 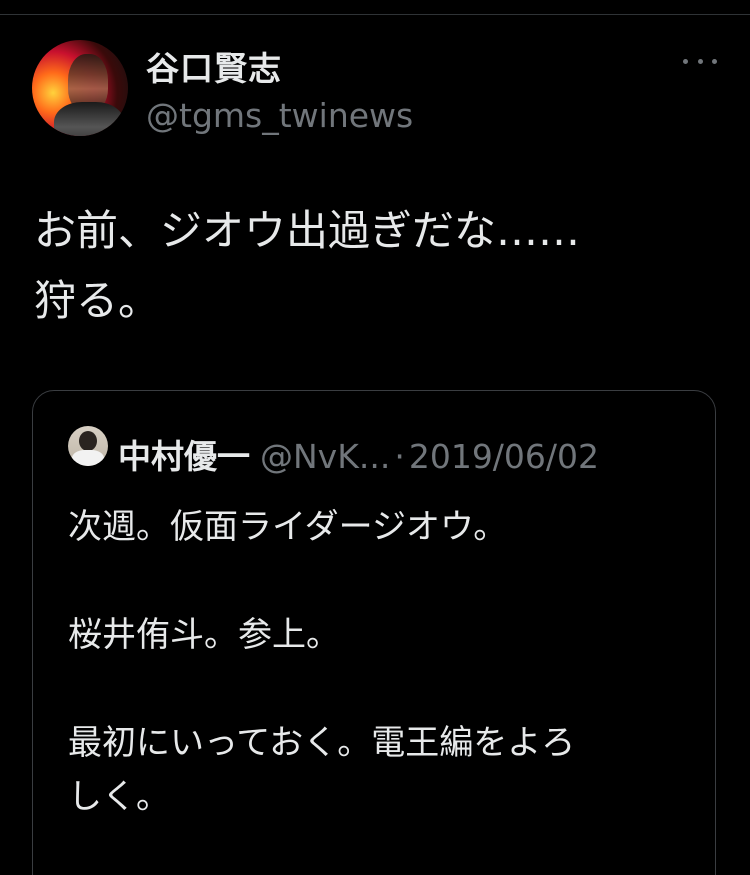 I want to click on quoted-tweet-date: 2019/06/02, so click(x=504, y=456).